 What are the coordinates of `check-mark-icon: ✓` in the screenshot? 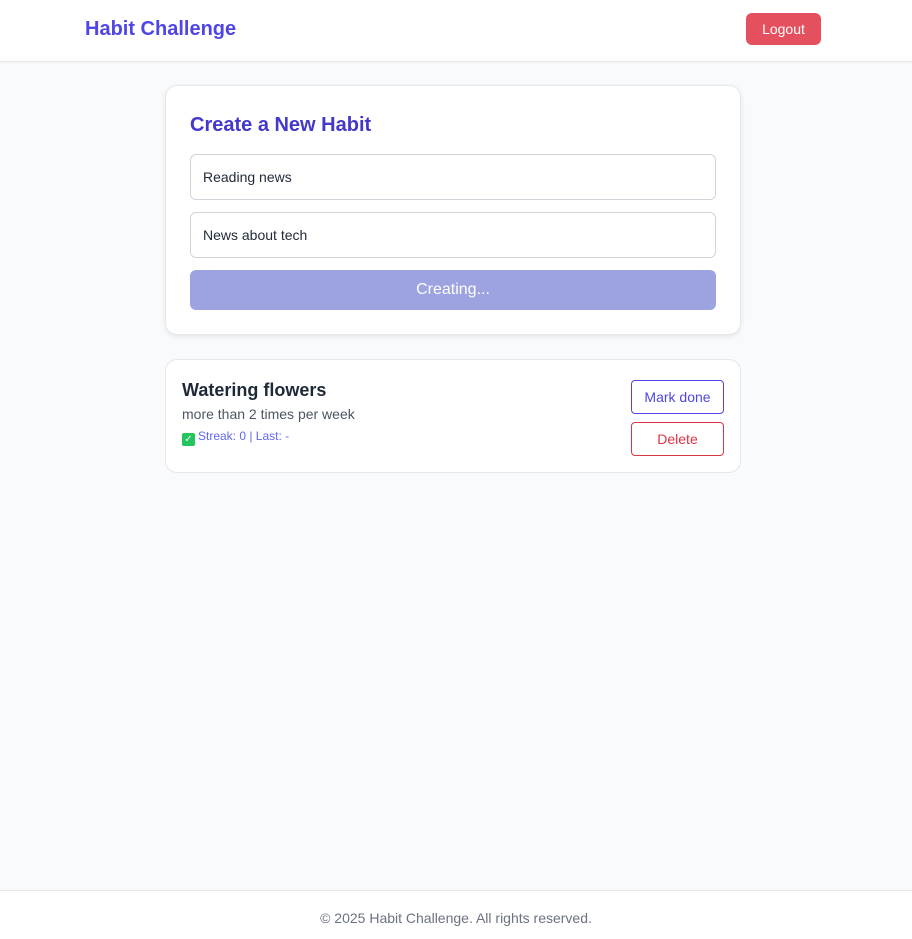 It's located at (188, 439).